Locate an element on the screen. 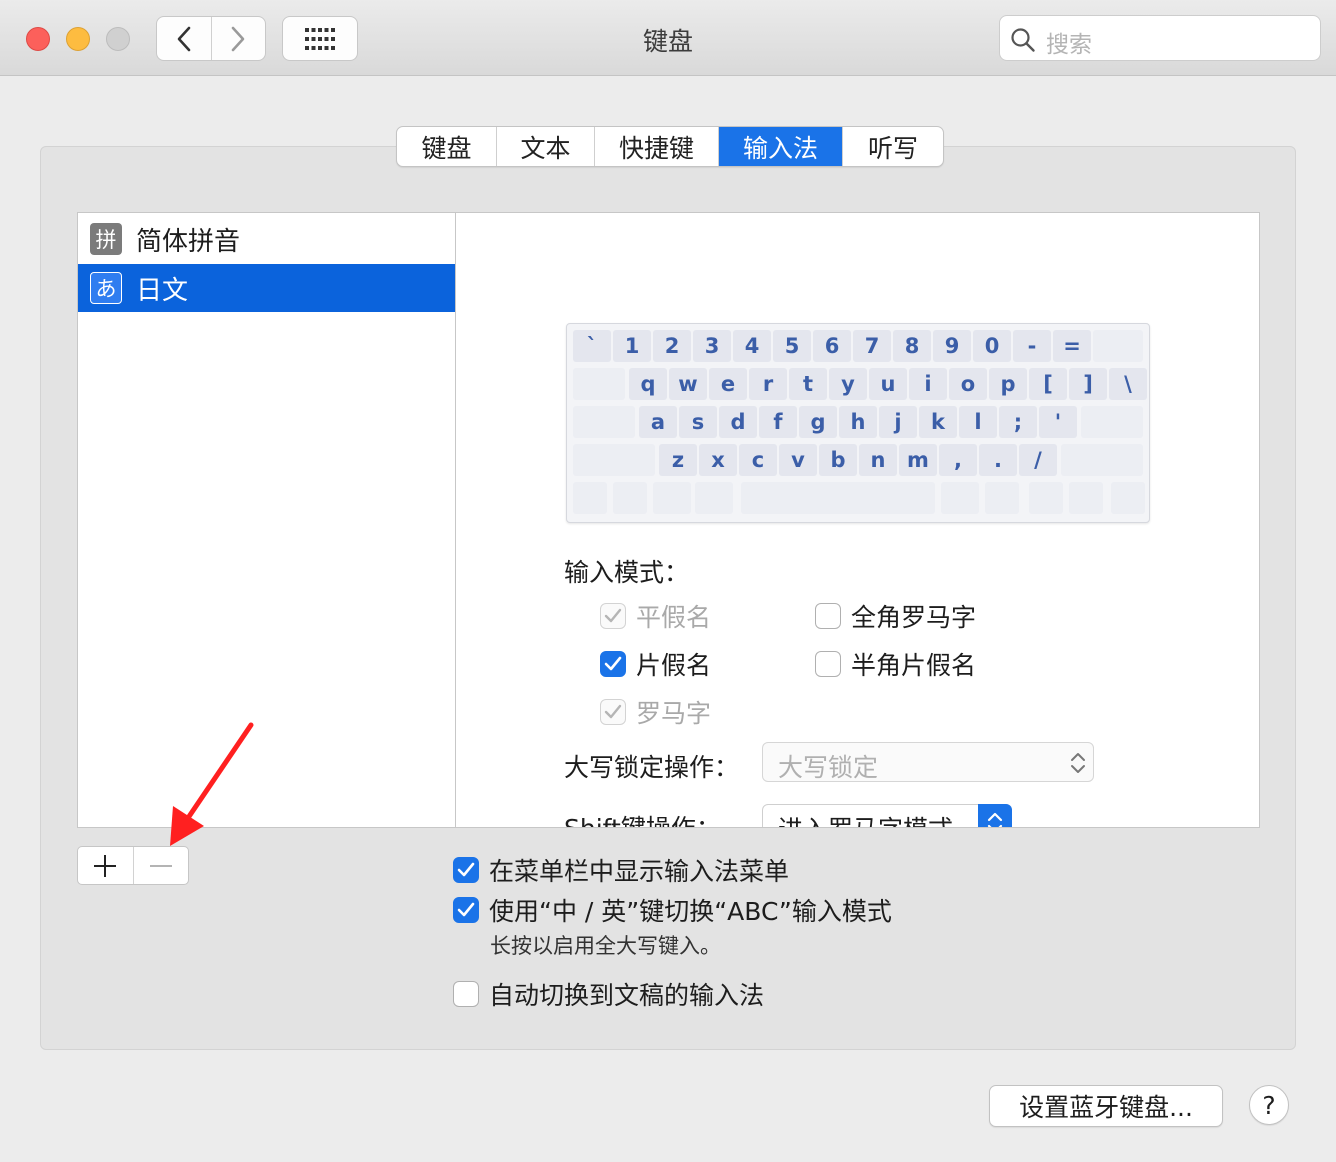 This screenshot has height=1162, width=1336. keyboard-key: p is located at coordinates (1008, 384).